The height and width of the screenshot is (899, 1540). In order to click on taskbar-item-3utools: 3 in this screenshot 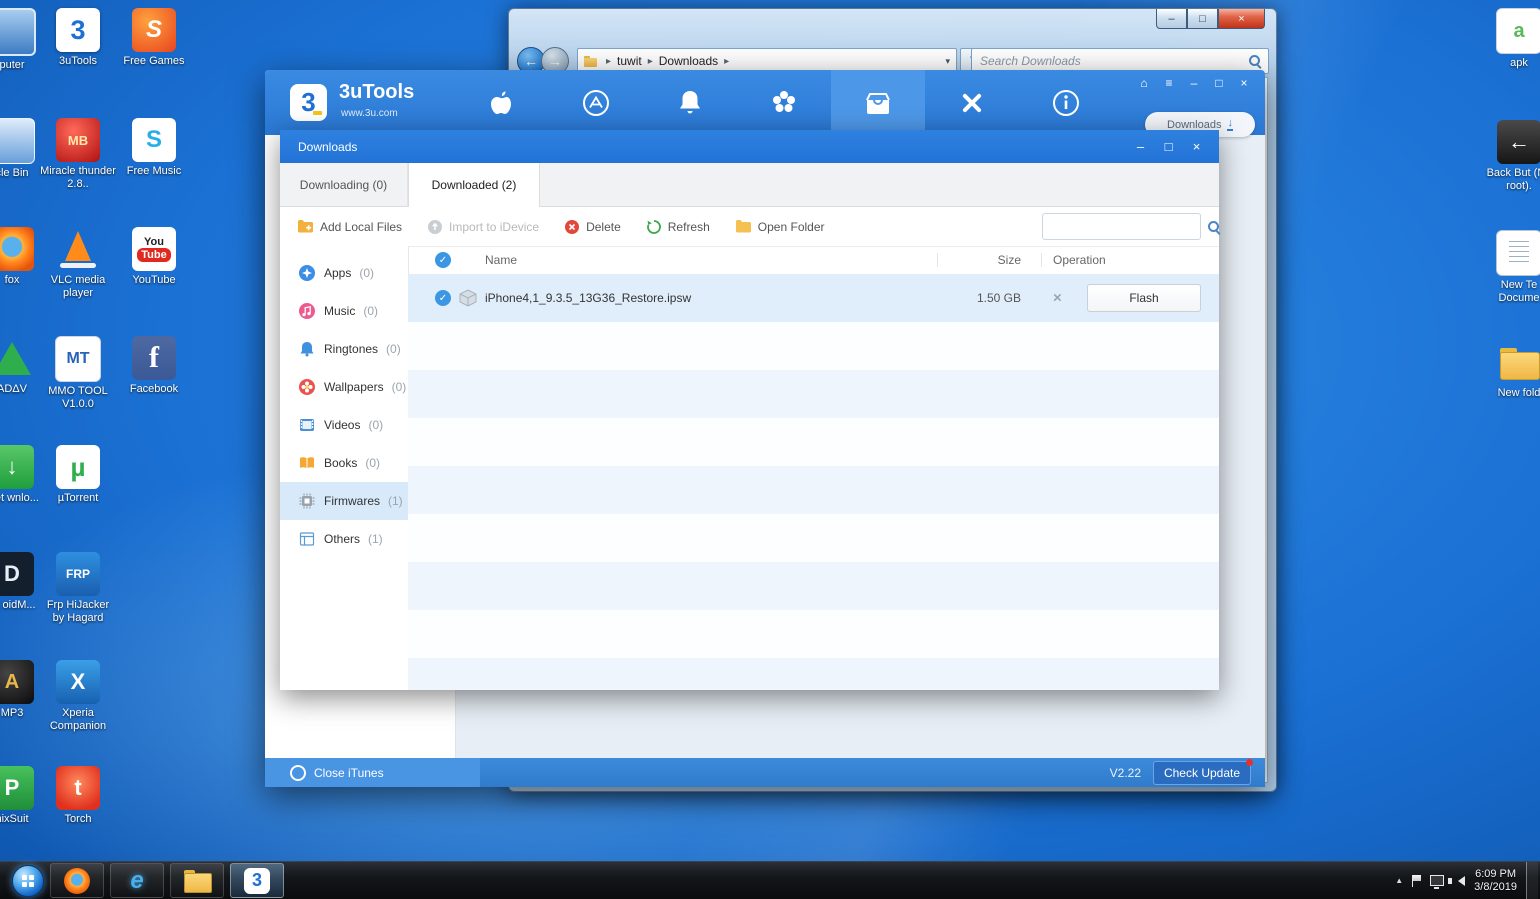, I will do `click(257, 880)`.